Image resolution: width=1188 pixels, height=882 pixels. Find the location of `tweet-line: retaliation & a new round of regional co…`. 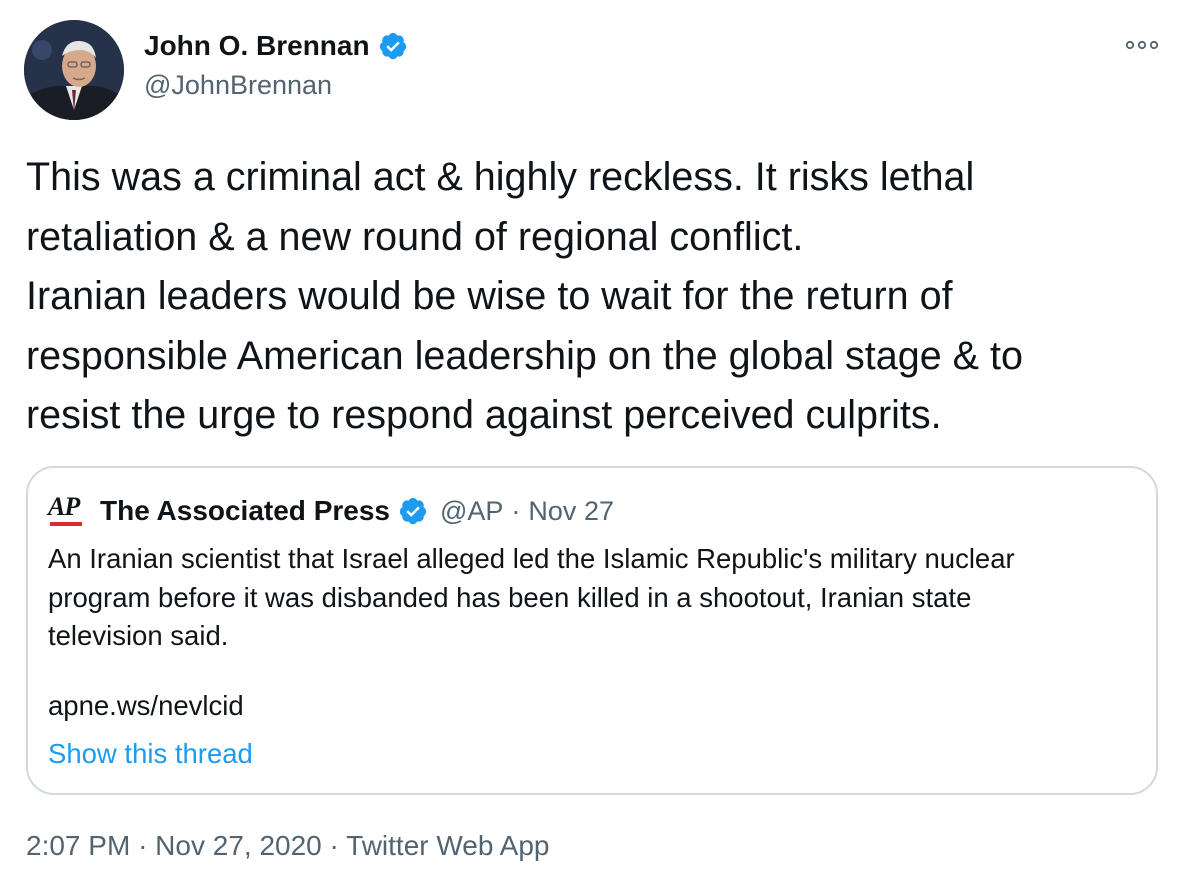

tweet-line: retaliation & a new round of regional co… is located at coordinates (415, 236).